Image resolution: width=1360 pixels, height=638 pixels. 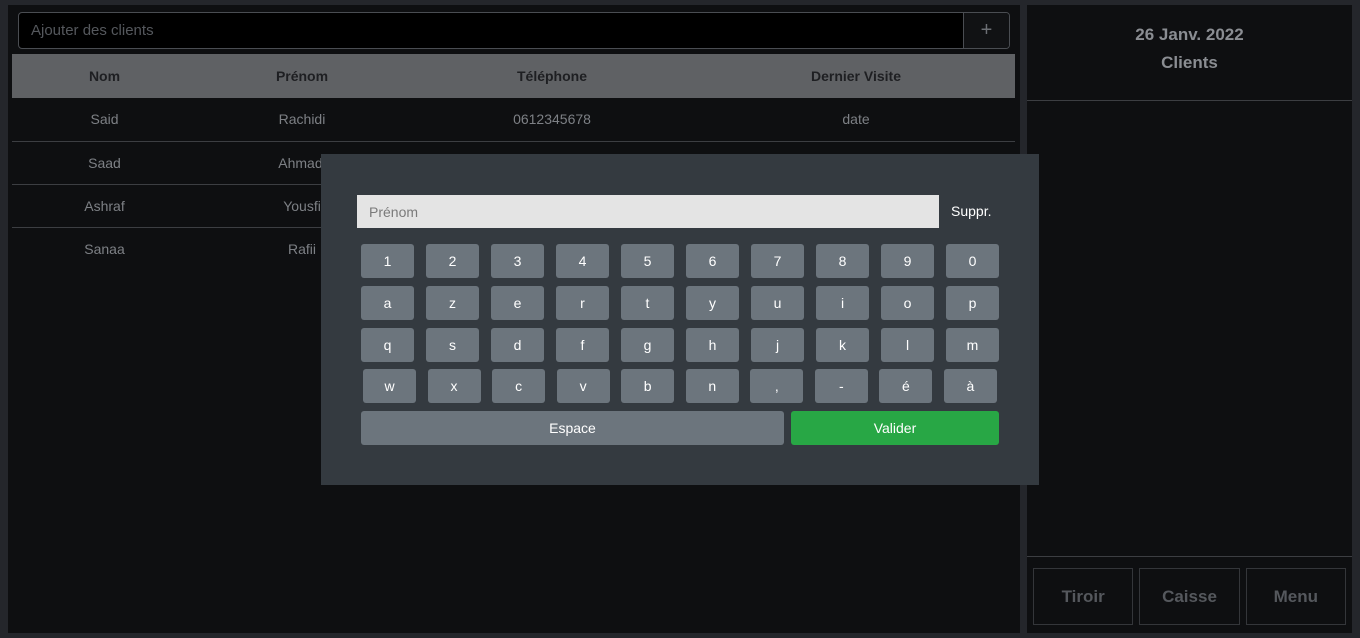 I want to click on keyboard-row-3: q s d f g h j k l m, so click(x=680, y=345).